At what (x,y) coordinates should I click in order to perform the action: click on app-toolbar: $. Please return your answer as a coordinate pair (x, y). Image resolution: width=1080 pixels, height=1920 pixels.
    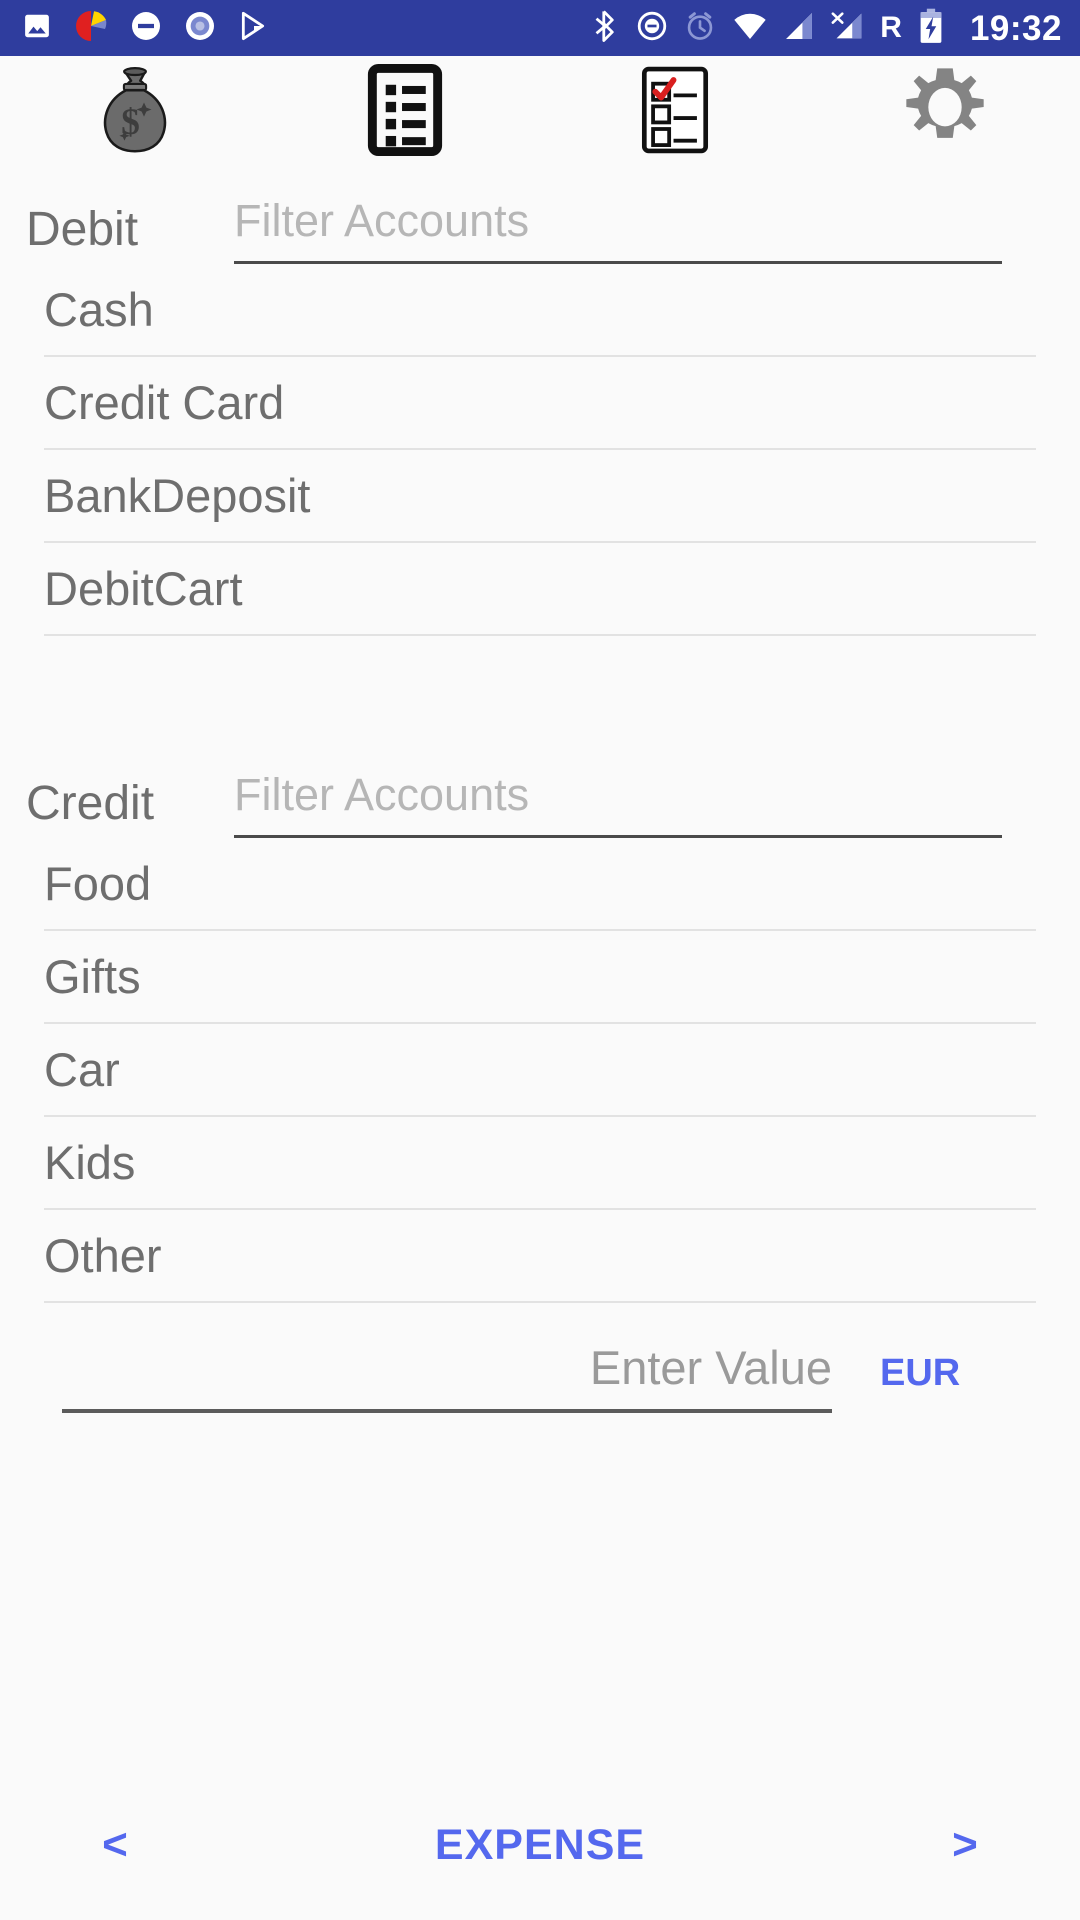
    Looking at the image, I should click on (540, 112).